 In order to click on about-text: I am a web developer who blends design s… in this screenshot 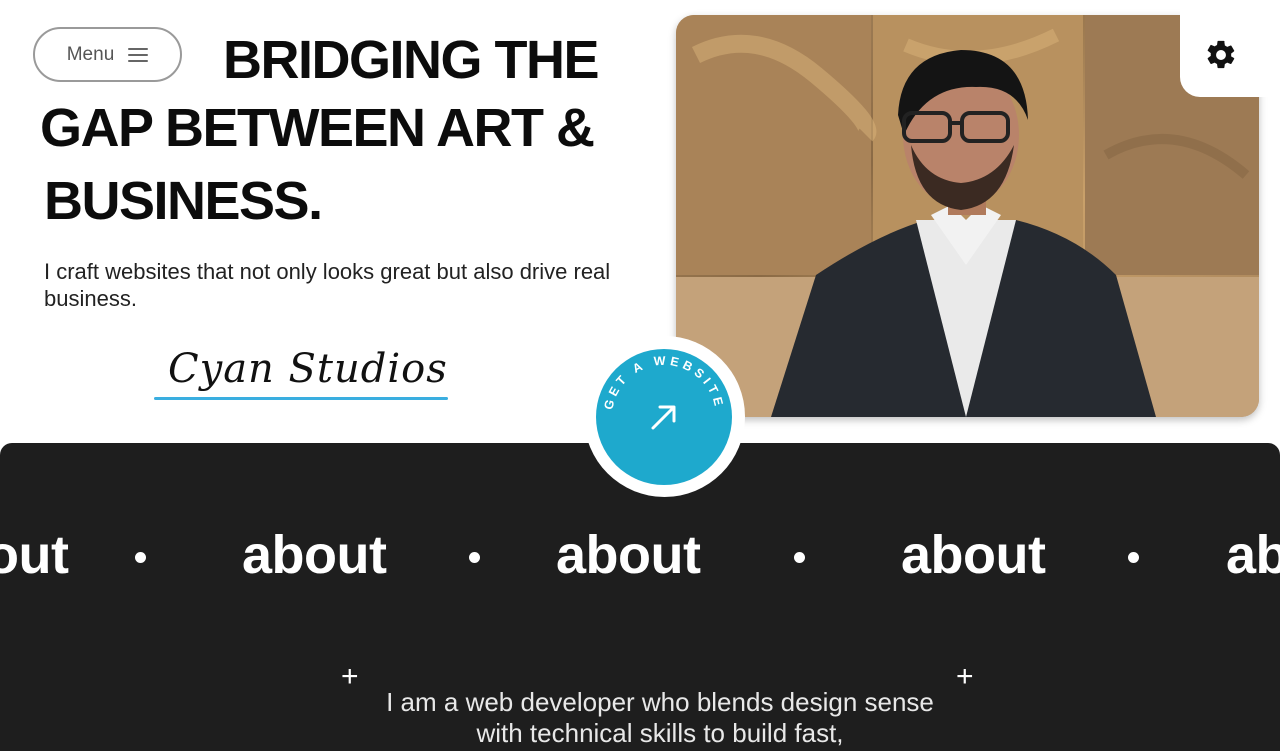, I will do `click(660, 717)`.